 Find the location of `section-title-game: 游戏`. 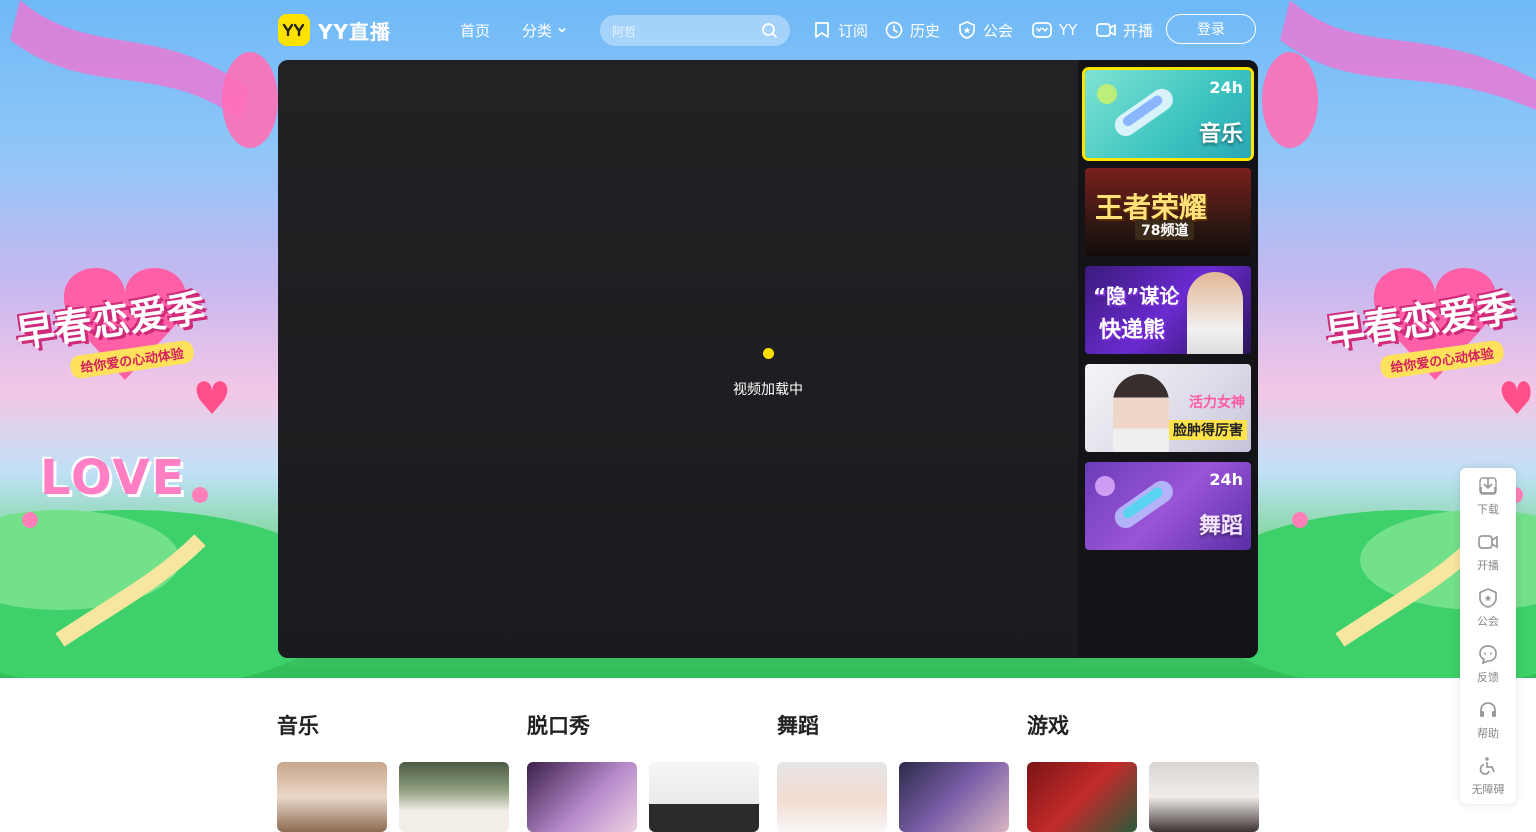

section-title-game: 游戏 is located at coordinates (1048, 725).